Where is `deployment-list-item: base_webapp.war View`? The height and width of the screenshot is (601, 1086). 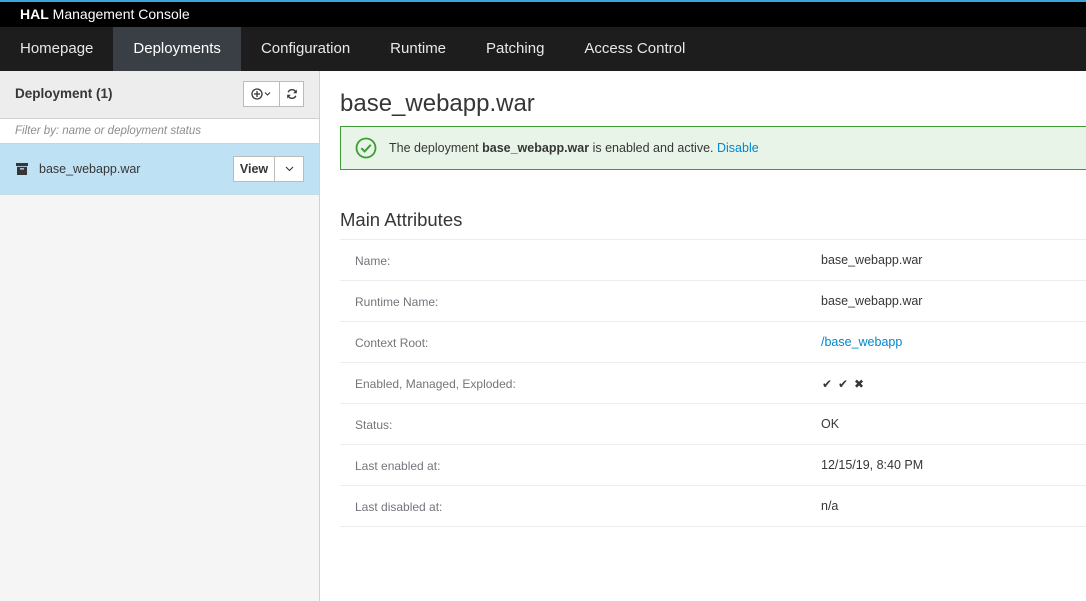
deployment-list-item: base_webapp.war View is located at coordinates (159, 169).